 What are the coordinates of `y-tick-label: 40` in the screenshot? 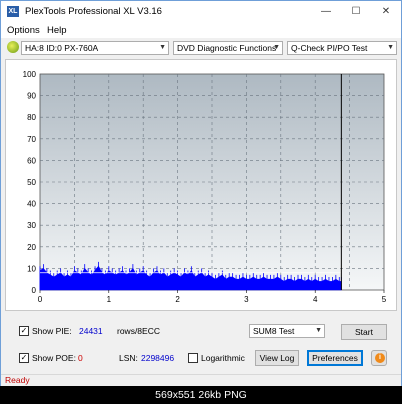 It's located at (31, 204).